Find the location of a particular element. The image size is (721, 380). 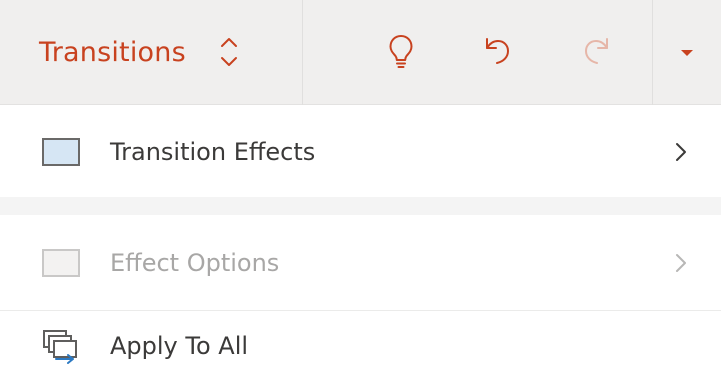

ribbon-tab-switcher: Transitions is located at coordinates (151, 52).